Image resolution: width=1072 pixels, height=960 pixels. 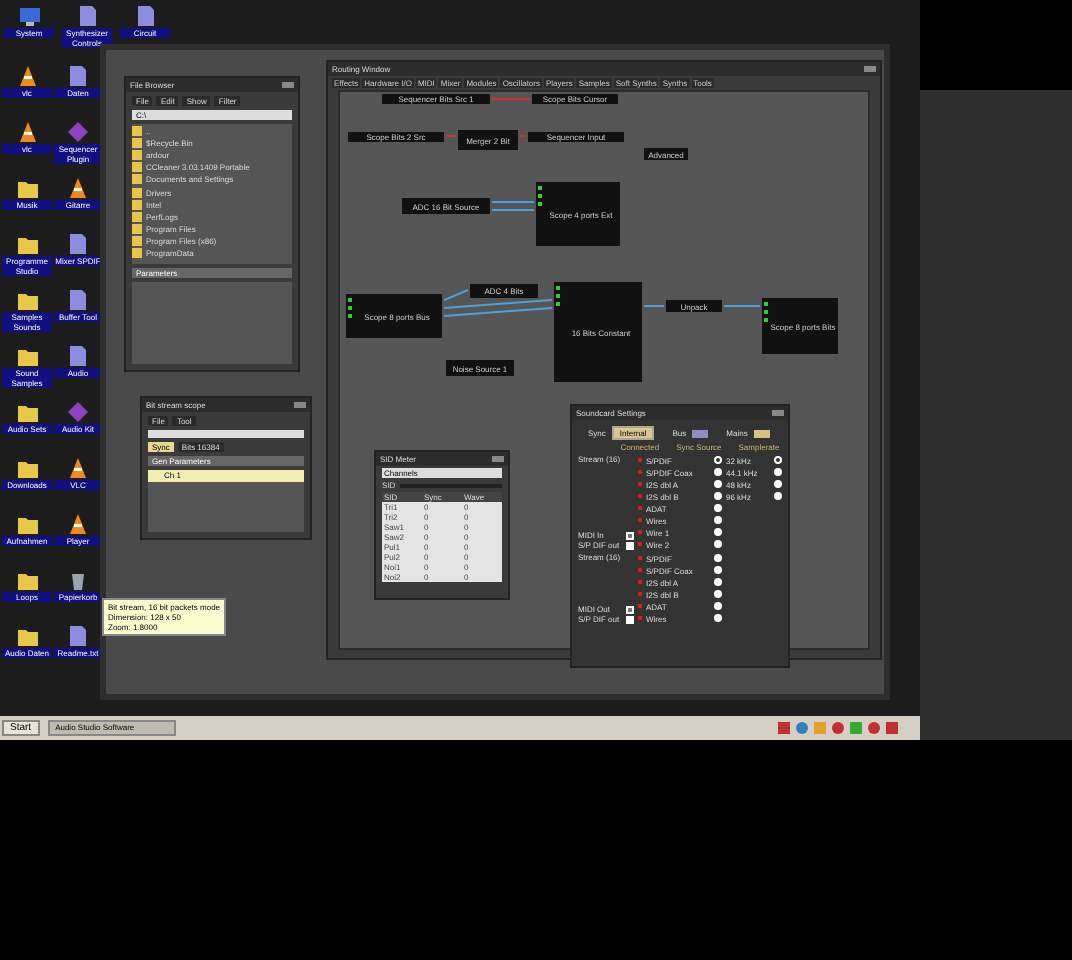 What do you see at coordinates (226, 434) in the screenshot?
I see `slider-track` at bounding box center [226, 434].